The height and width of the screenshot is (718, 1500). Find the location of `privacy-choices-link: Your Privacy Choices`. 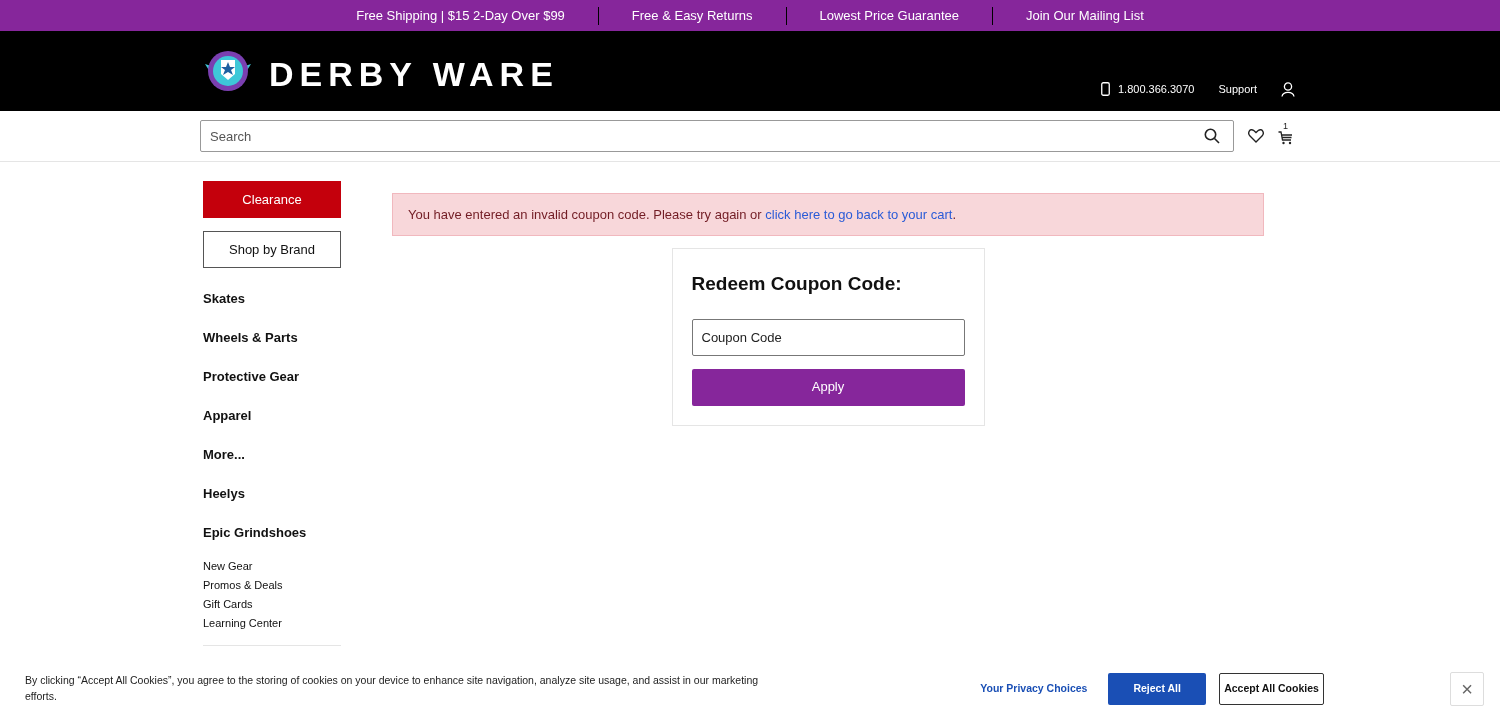

privacy-choices-link: Your Privacy Choices is located at coordinates (1034, 689).